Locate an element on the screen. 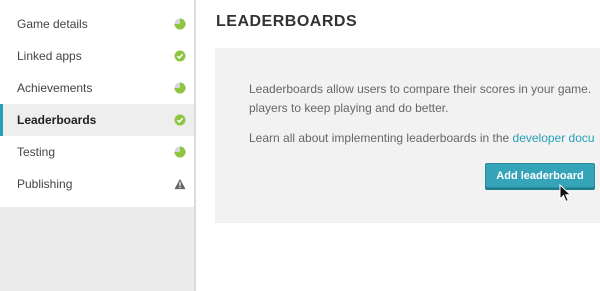 This screenshot has width=600, height=291. sidebar-item-testing: Testing is located at coordinates (97, 152).